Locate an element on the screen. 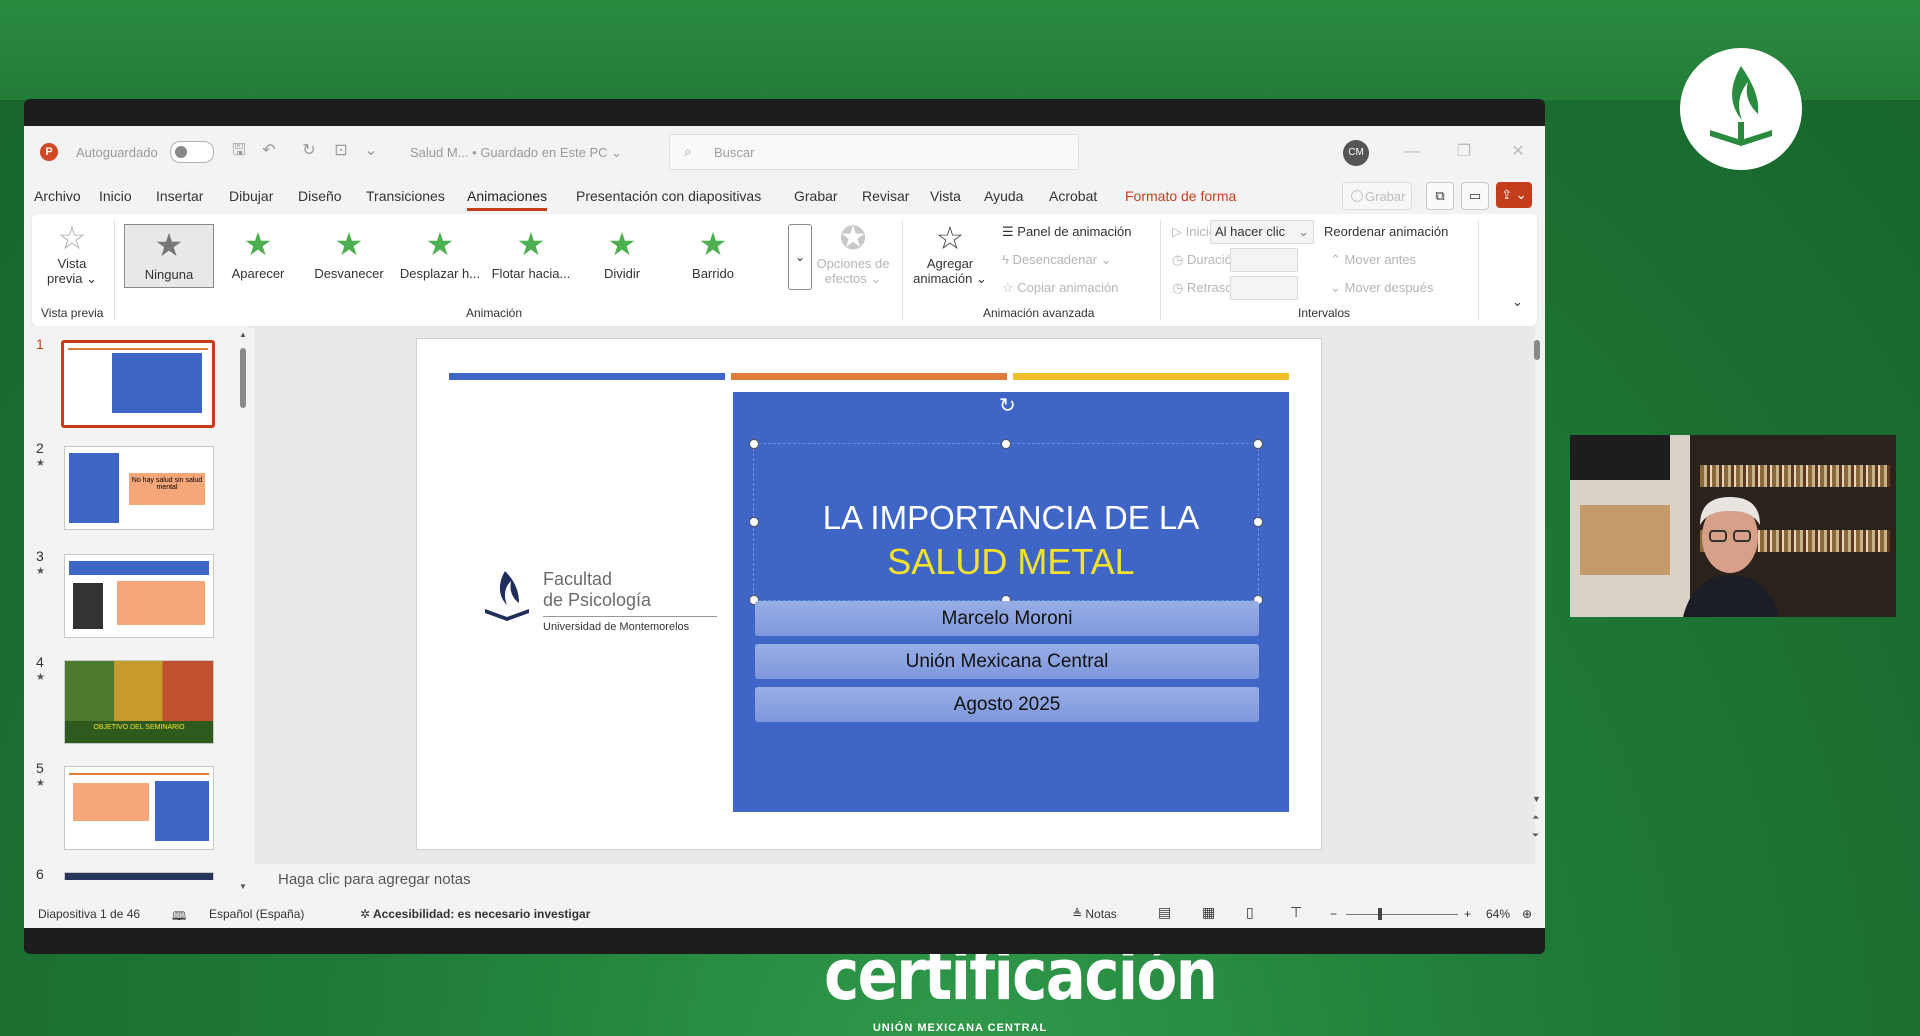 This screenshot has width=1920, height=1036. animation-ninguna: ★ Ninguna is located at coordinates (169, 256).